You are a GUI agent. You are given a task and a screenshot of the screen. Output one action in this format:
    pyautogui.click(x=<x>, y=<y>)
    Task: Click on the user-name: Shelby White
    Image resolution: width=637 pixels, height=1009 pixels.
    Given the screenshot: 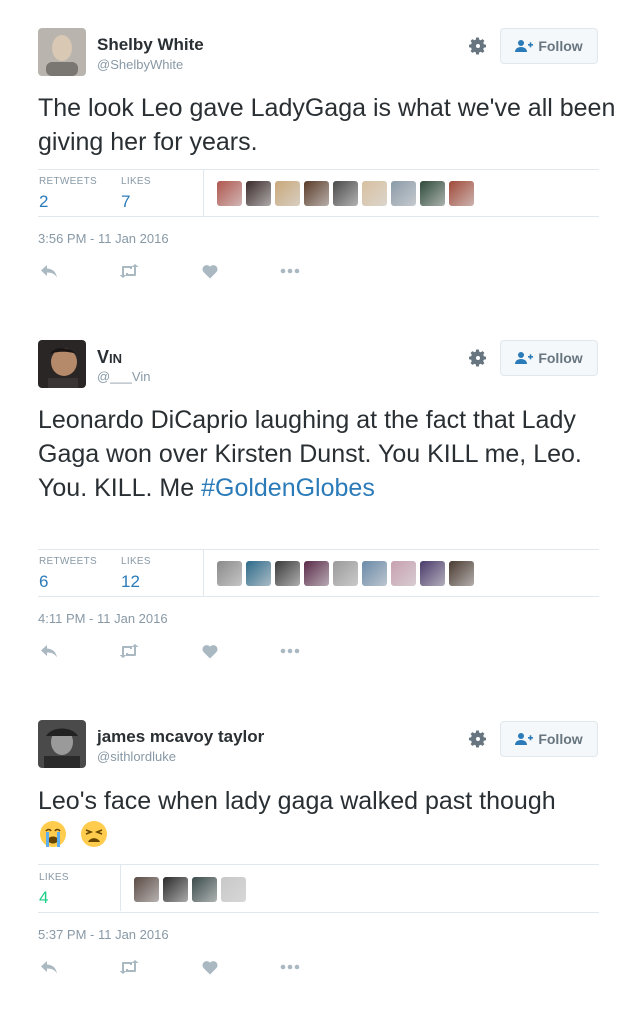 What is the action you would take?
    pyautogui.click(x=150, y=45)
    